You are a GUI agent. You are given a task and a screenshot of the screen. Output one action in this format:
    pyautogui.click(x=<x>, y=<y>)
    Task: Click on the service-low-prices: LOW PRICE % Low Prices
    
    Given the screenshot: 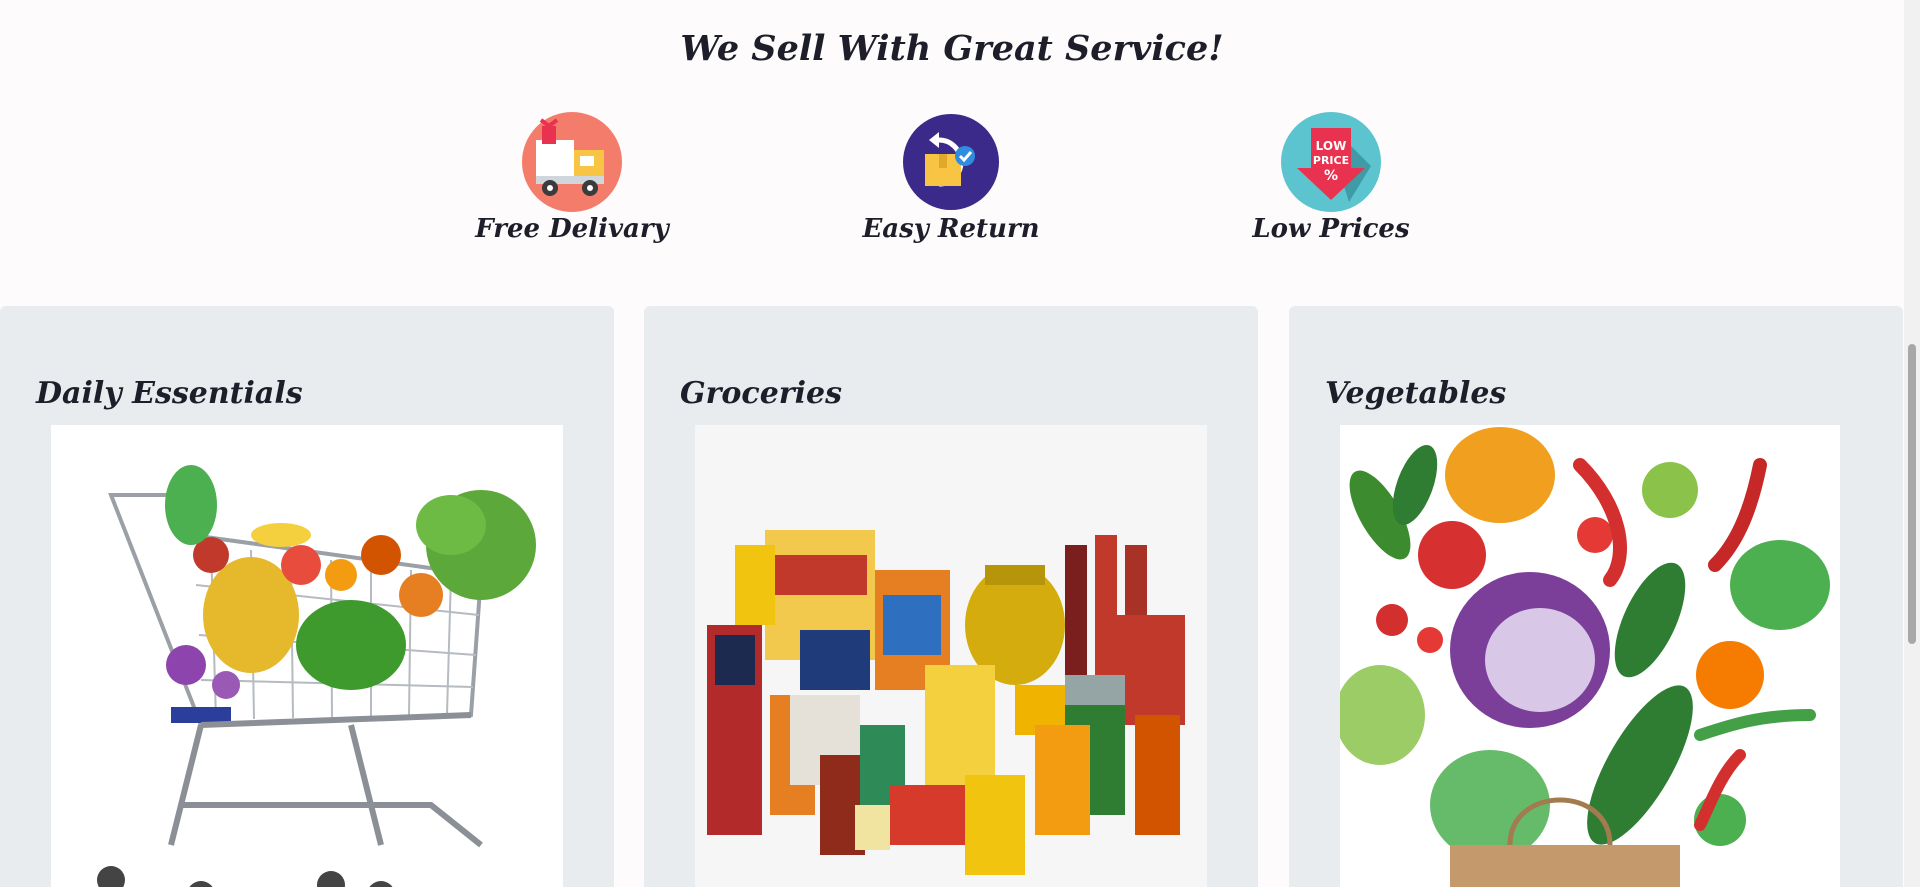 What is the action you would take?
    pyautogui.click(x=1331, y=177)
    